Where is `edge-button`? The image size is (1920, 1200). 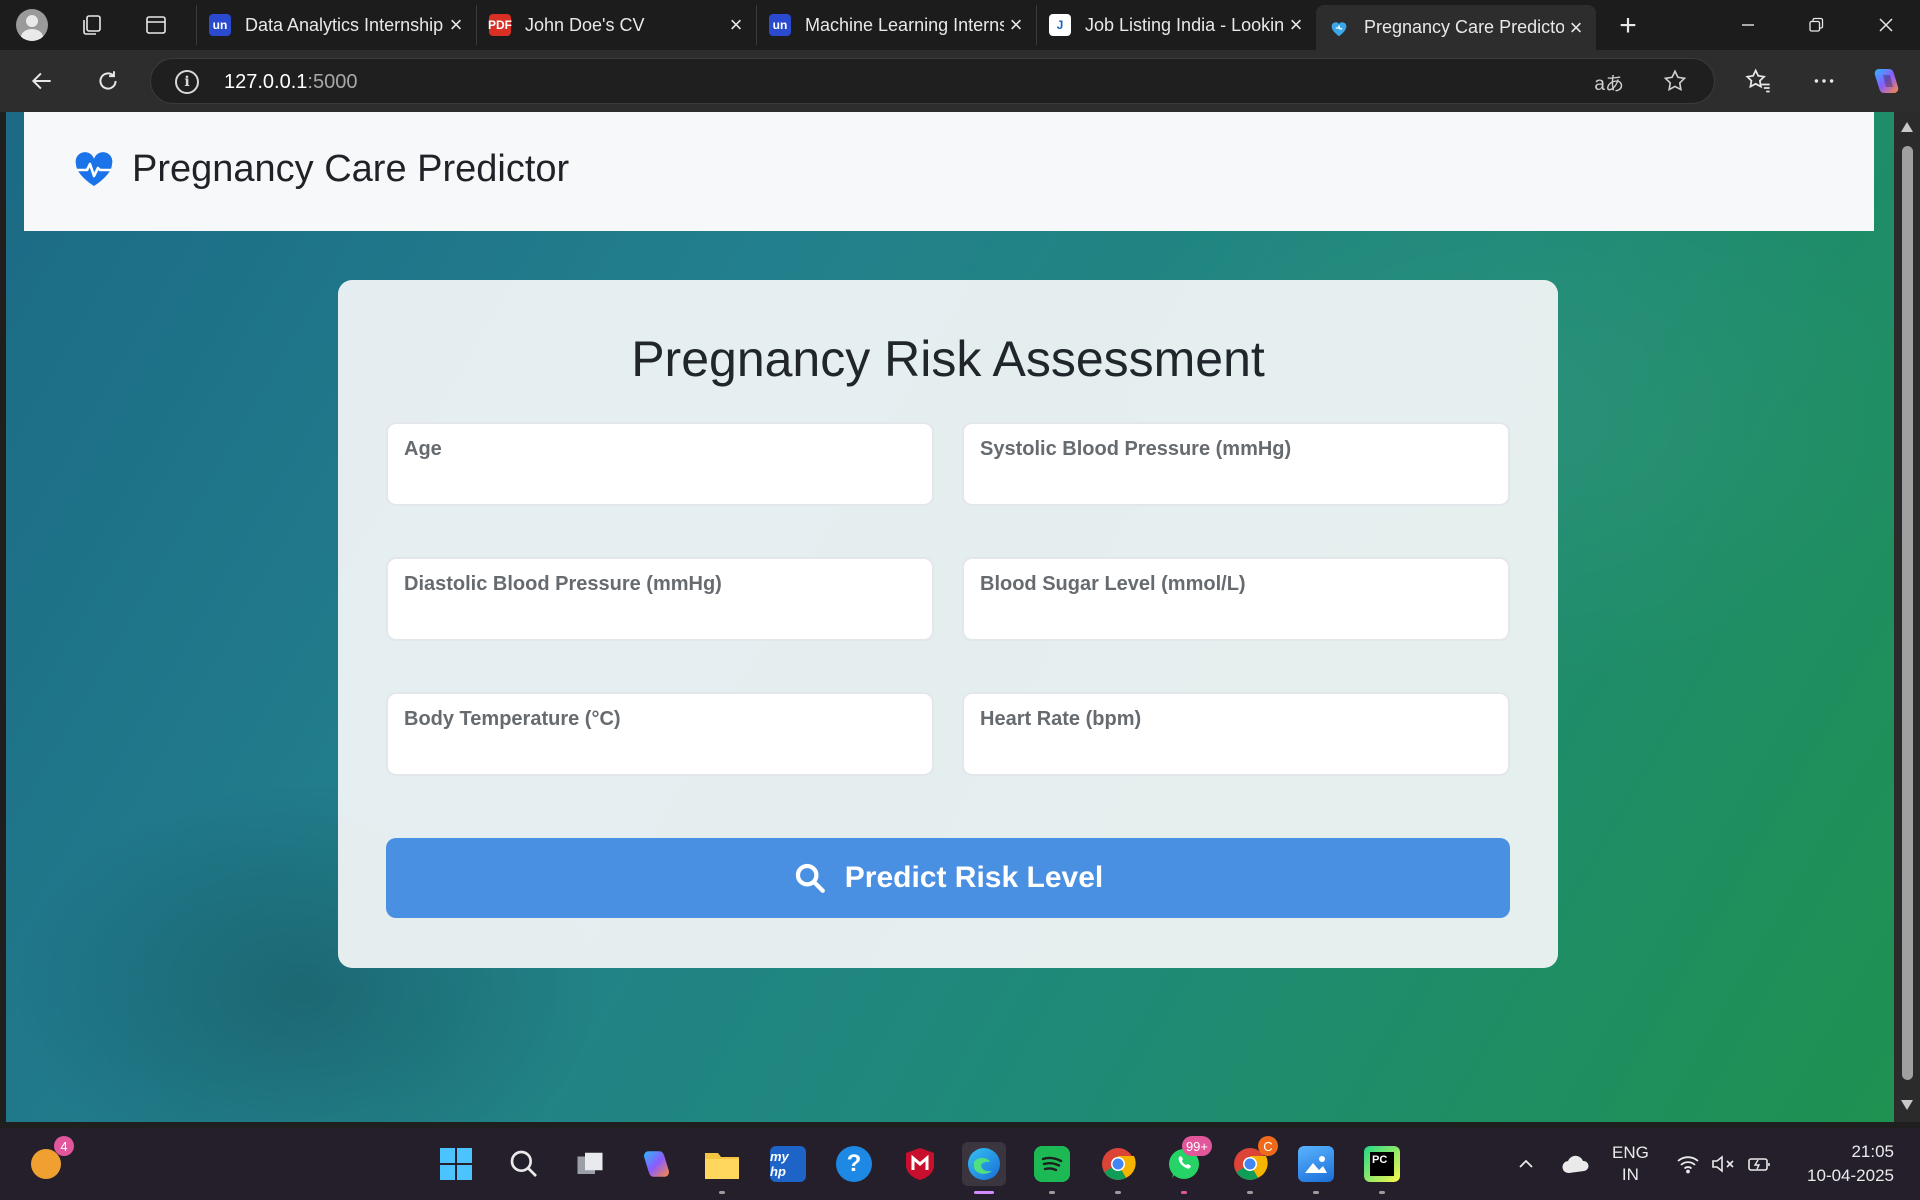 edge-button is located at coordinates (984, 1168).